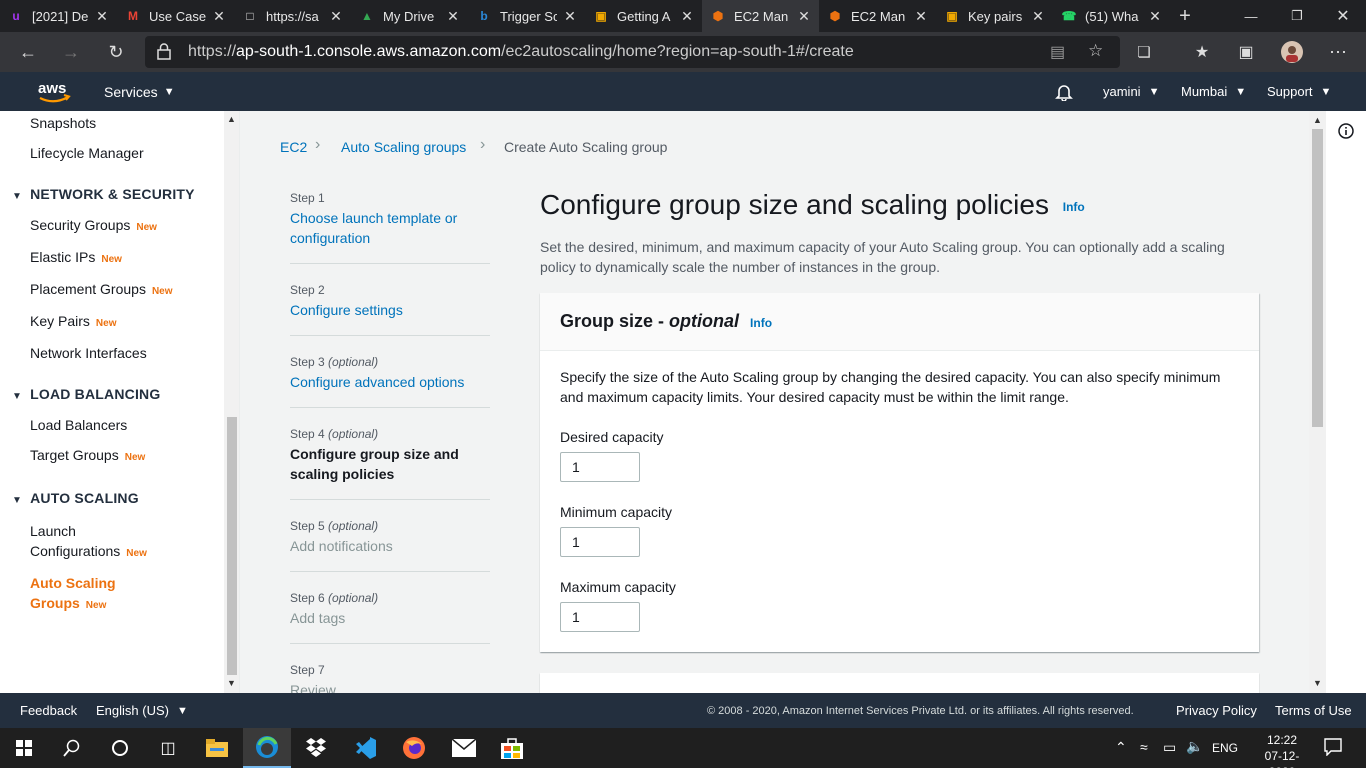  I want to click on edge-browser-icon, so click(267, 748).